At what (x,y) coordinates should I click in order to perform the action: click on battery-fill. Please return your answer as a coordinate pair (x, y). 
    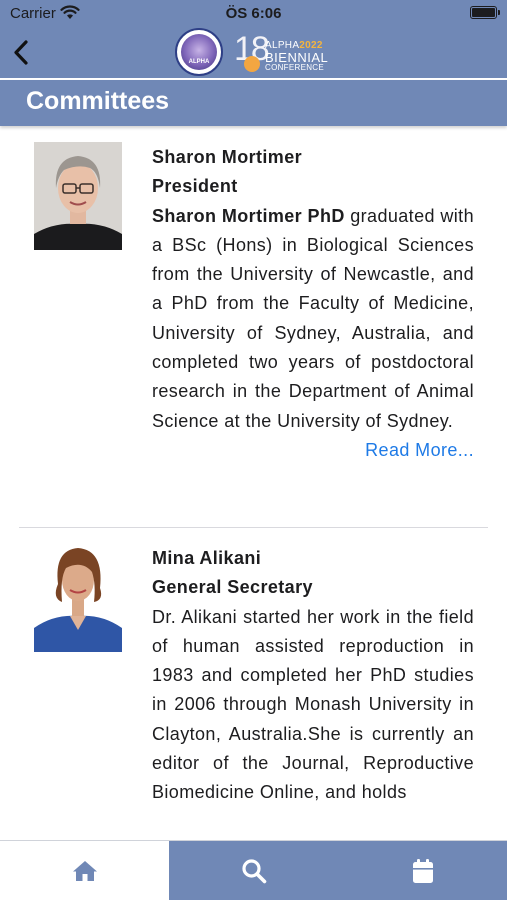
    Looking at the image, I should click on (483, 12).